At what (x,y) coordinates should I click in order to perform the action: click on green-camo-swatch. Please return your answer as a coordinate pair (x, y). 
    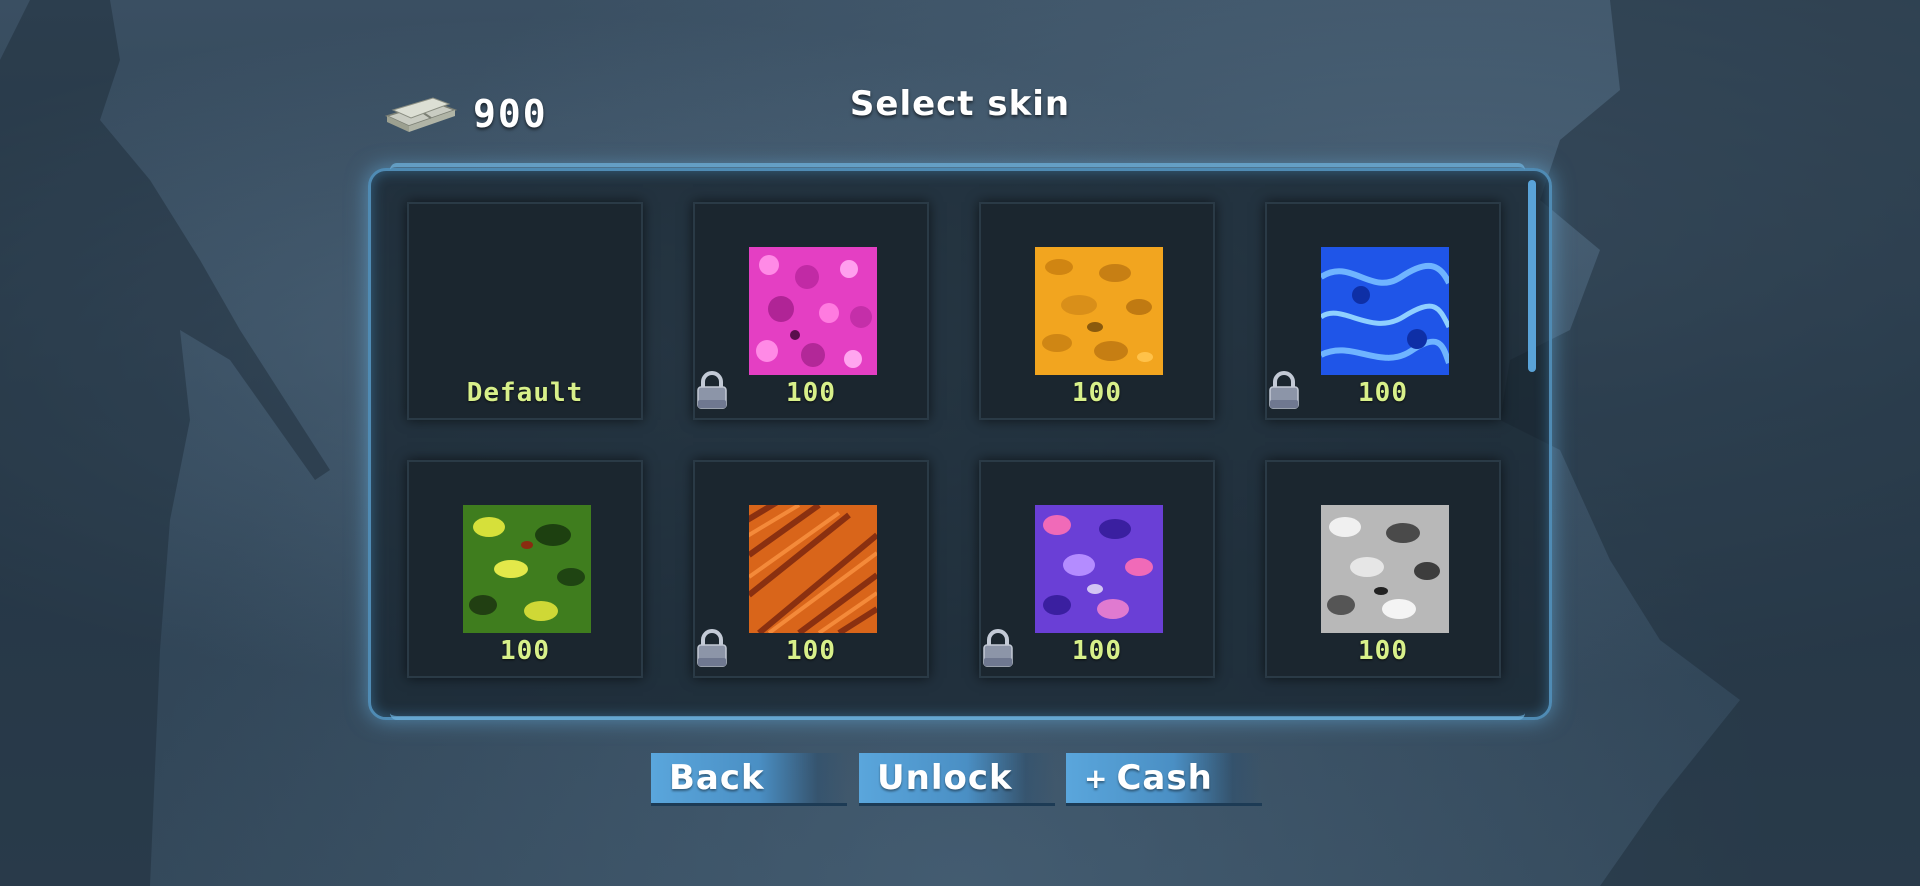
    Looking at the image, I should click on (527, 569).